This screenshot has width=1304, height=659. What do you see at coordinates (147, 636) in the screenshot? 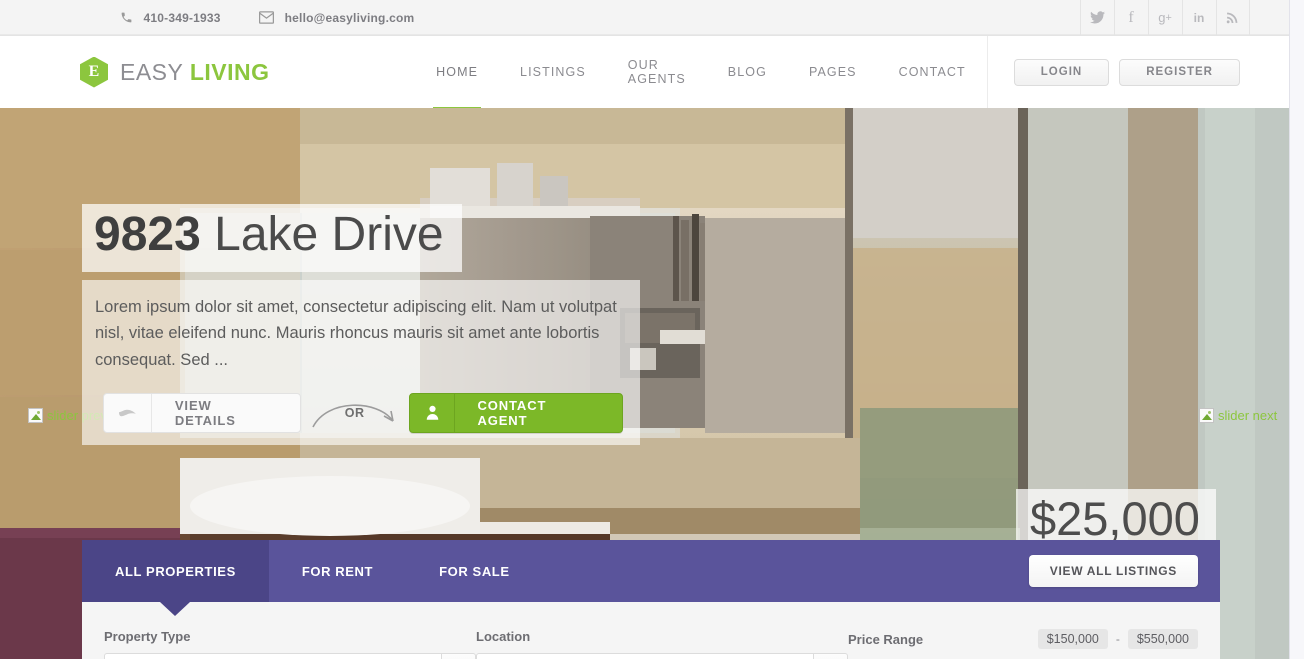
I see `property-type-label: Property Type` at bounding box center [147, 636].